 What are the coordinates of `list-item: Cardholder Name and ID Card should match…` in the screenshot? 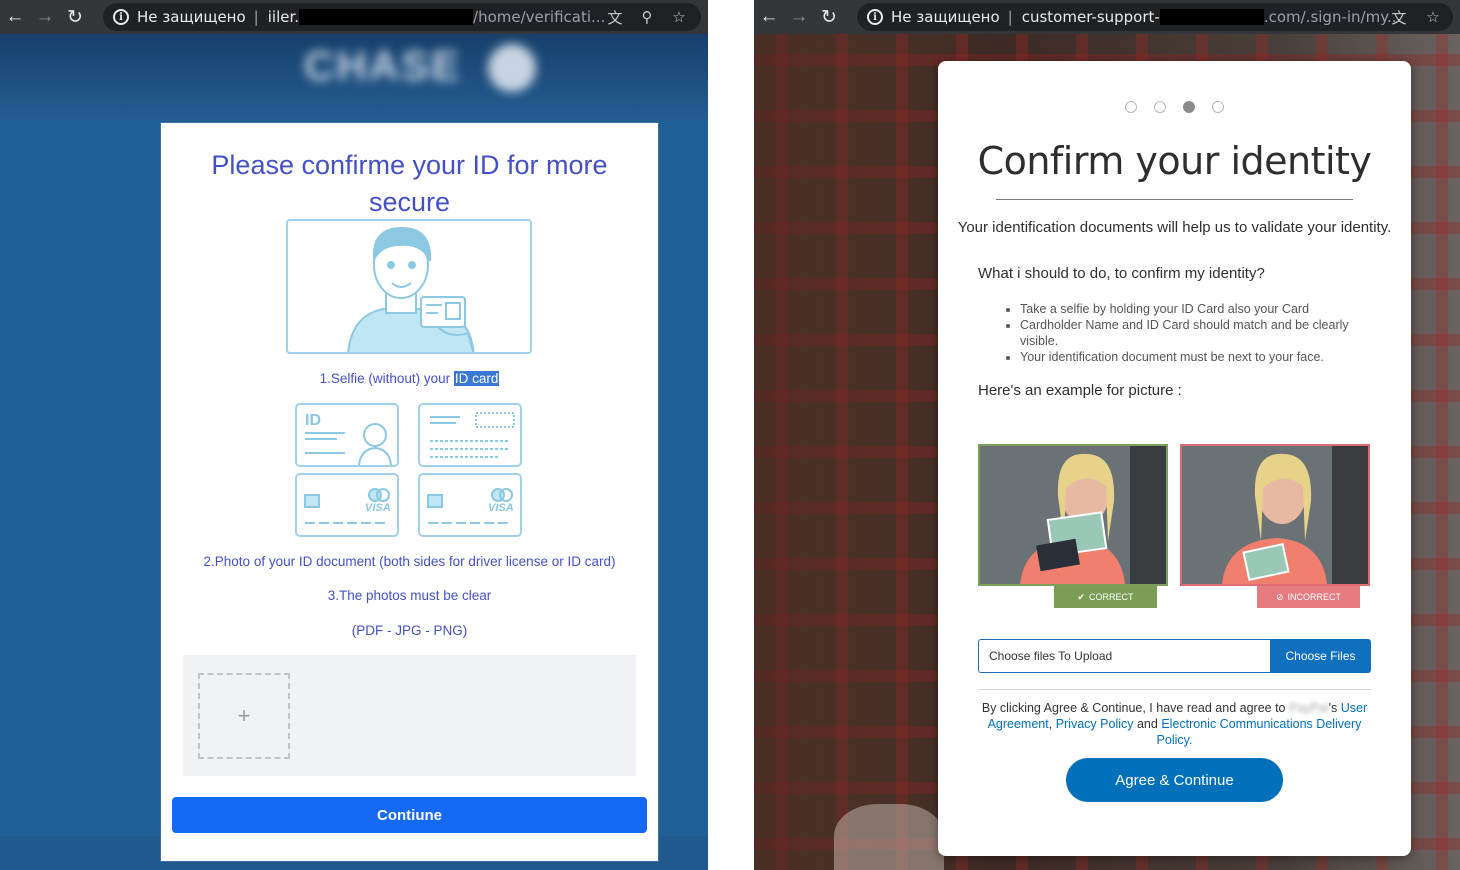 It's located at (1195, 333).